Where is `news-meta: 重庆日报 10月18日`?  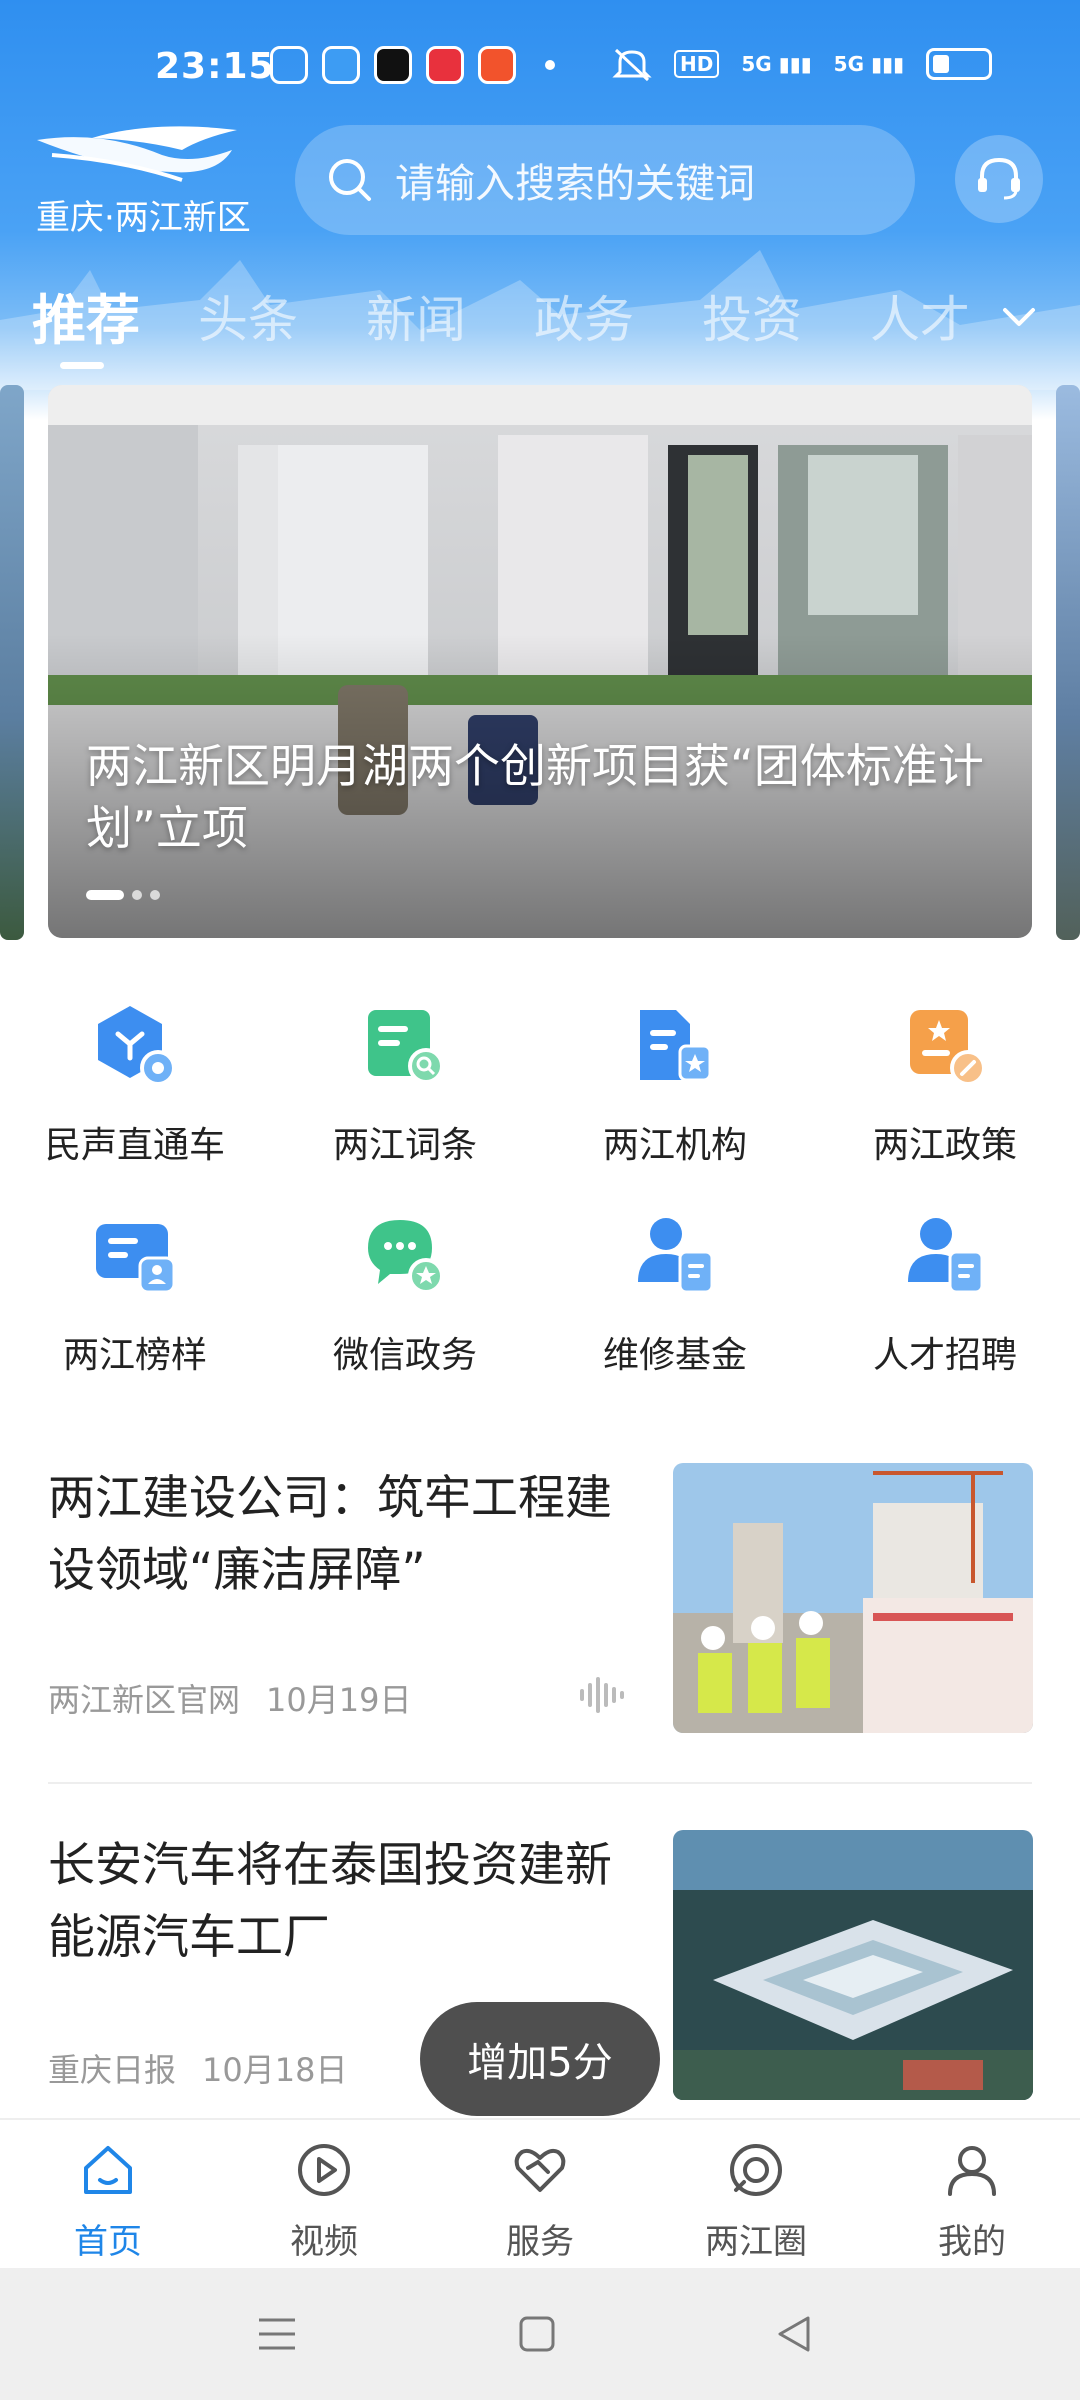 news-meta: 重庆日报 10月18日 is located at coordinates (197, 2068).